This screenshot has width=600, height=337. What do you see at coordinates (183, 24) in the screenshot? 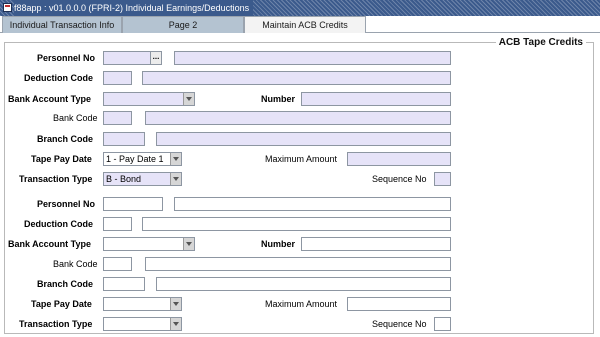
I see `tab-page-2: Page 2` at bounding box center [183, 24].